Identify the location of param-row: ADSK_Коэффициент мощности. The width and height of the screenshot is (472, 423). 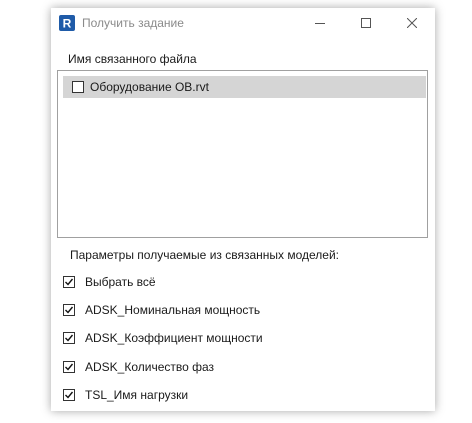
(243, 338).